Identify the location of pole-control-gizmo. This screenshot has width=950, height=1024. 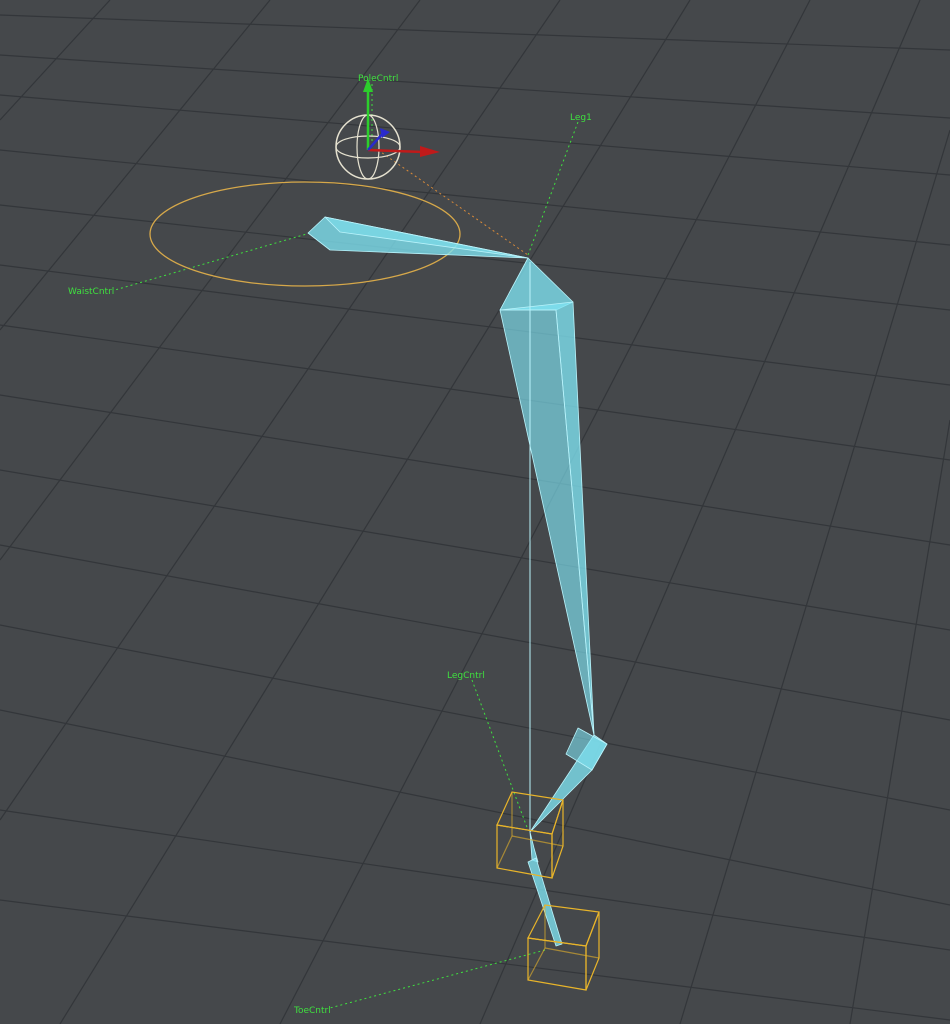
(387, 129).